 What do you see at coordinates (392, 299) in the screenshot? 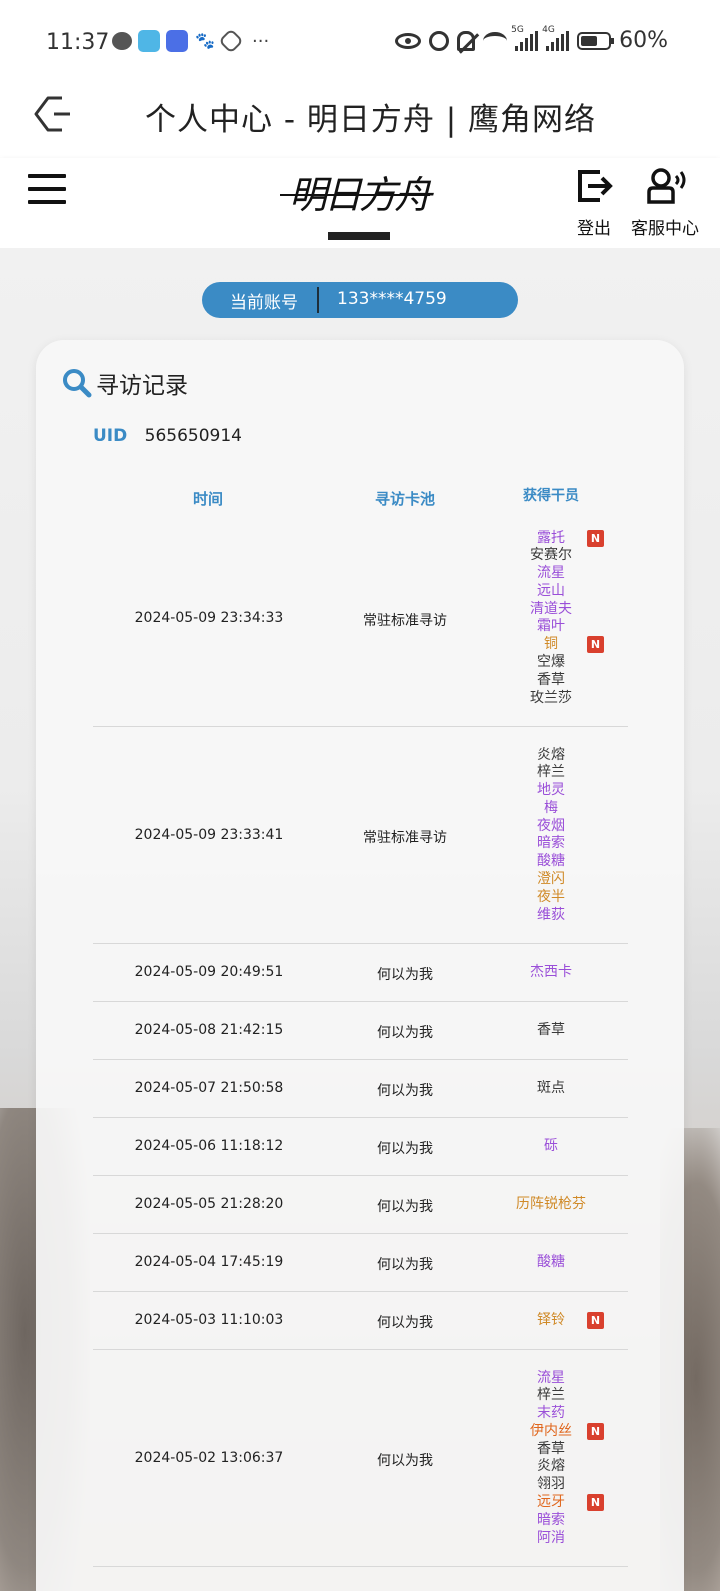
I see `current-account-value: 133****4759` at bounding box center [392, 299].